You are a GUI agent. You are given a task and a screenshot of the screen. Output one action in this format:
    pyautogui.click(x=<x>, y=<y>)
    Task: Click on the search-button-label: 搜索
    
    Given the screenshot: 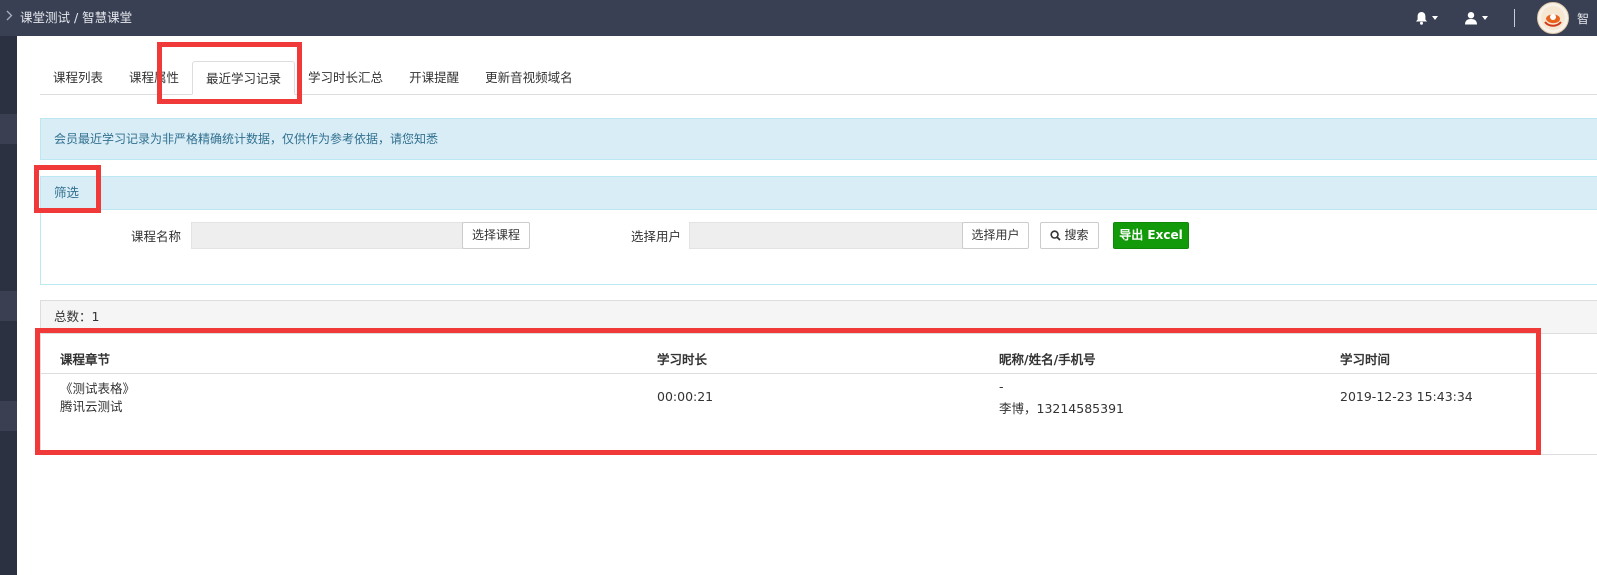 What is the action you would take?
    pyautogui.click(x=1076, y=235)
    